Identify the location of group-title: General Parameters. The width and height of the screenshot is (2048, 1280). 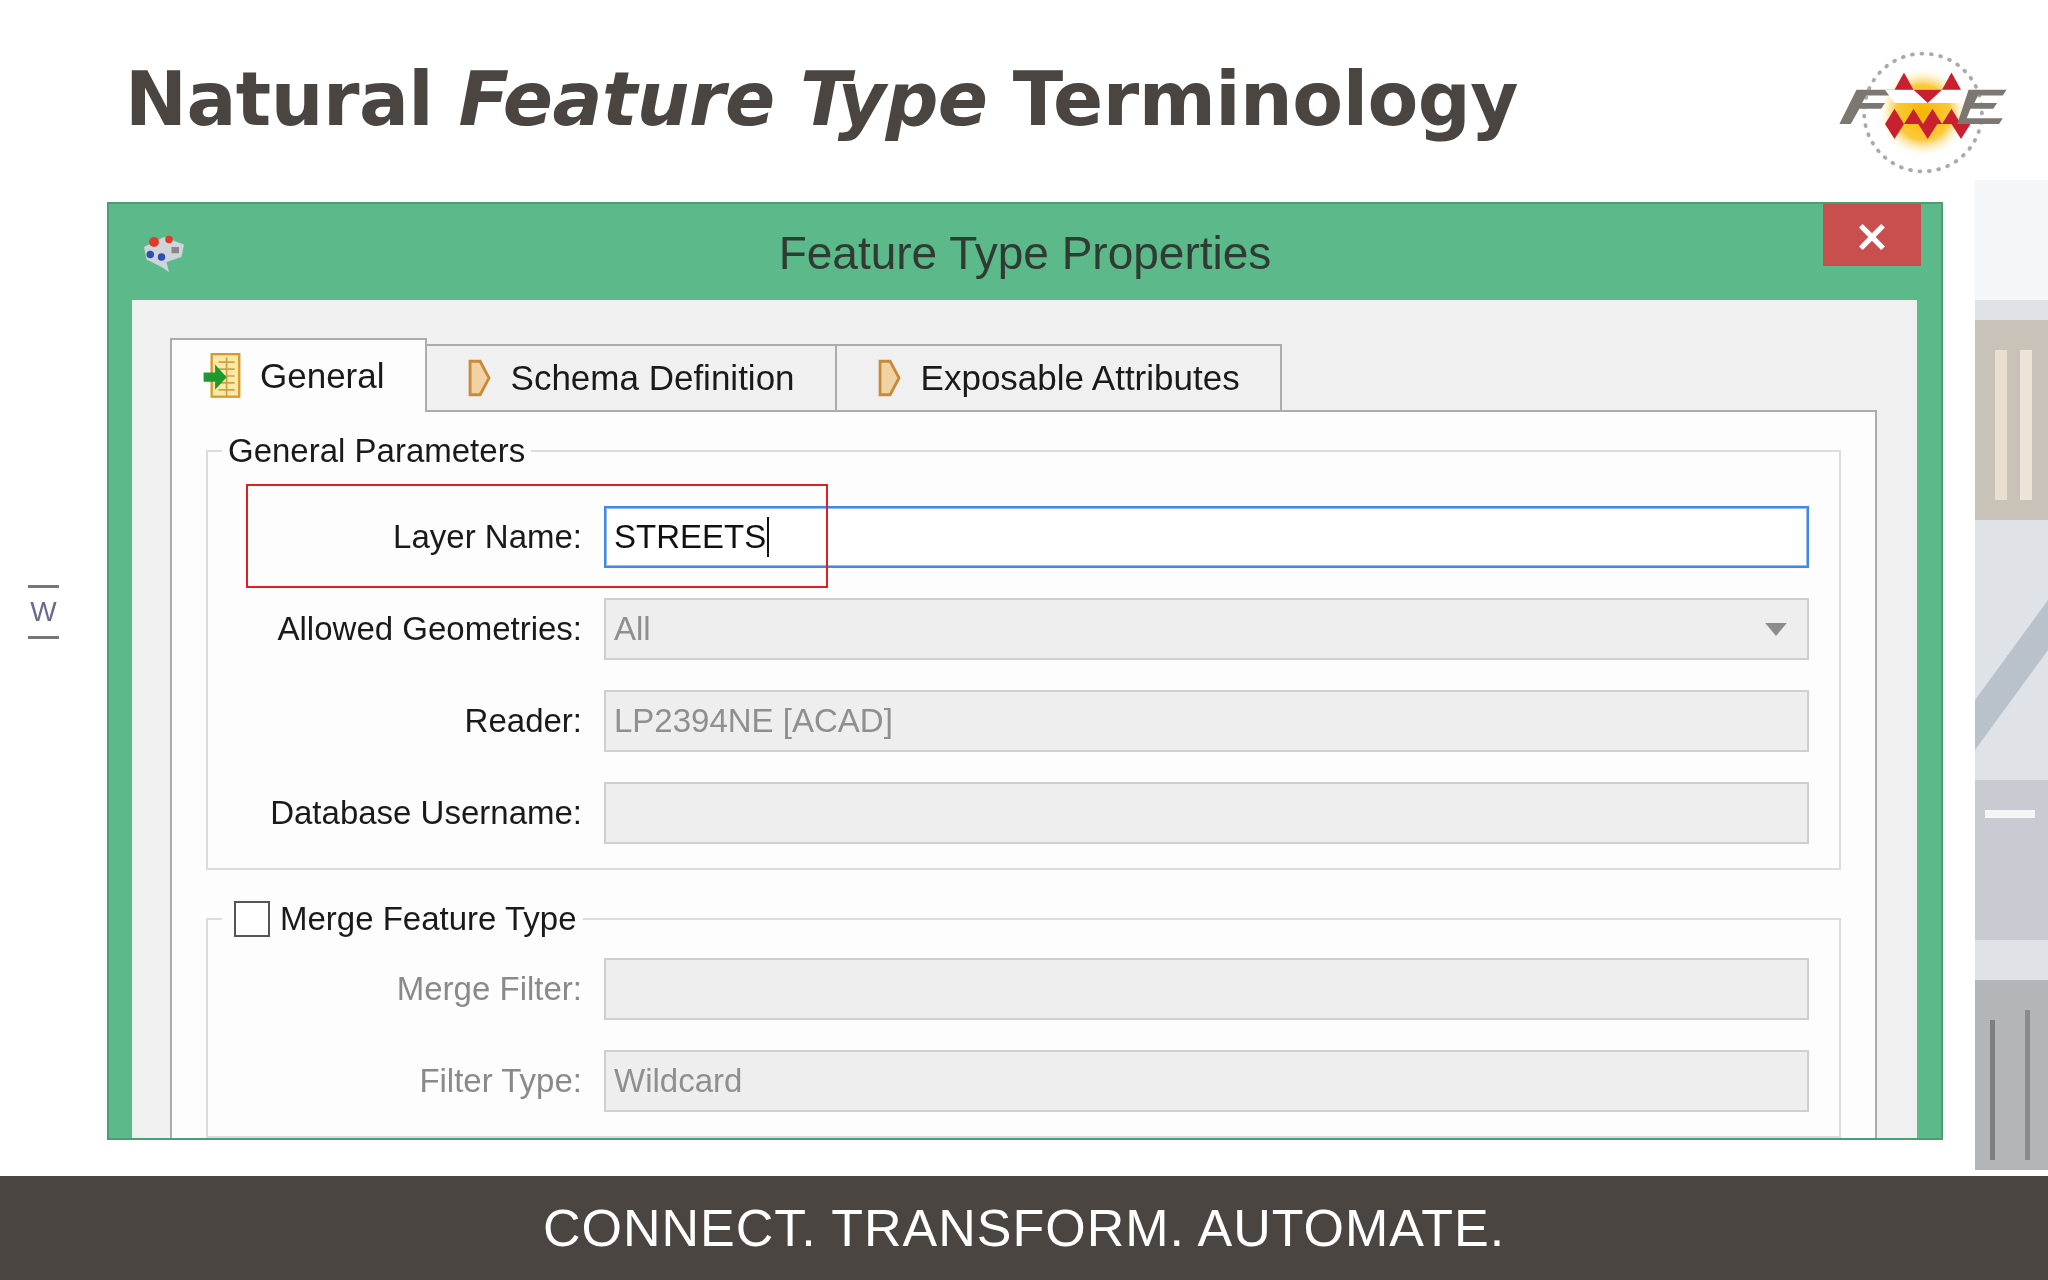
(377, 451).